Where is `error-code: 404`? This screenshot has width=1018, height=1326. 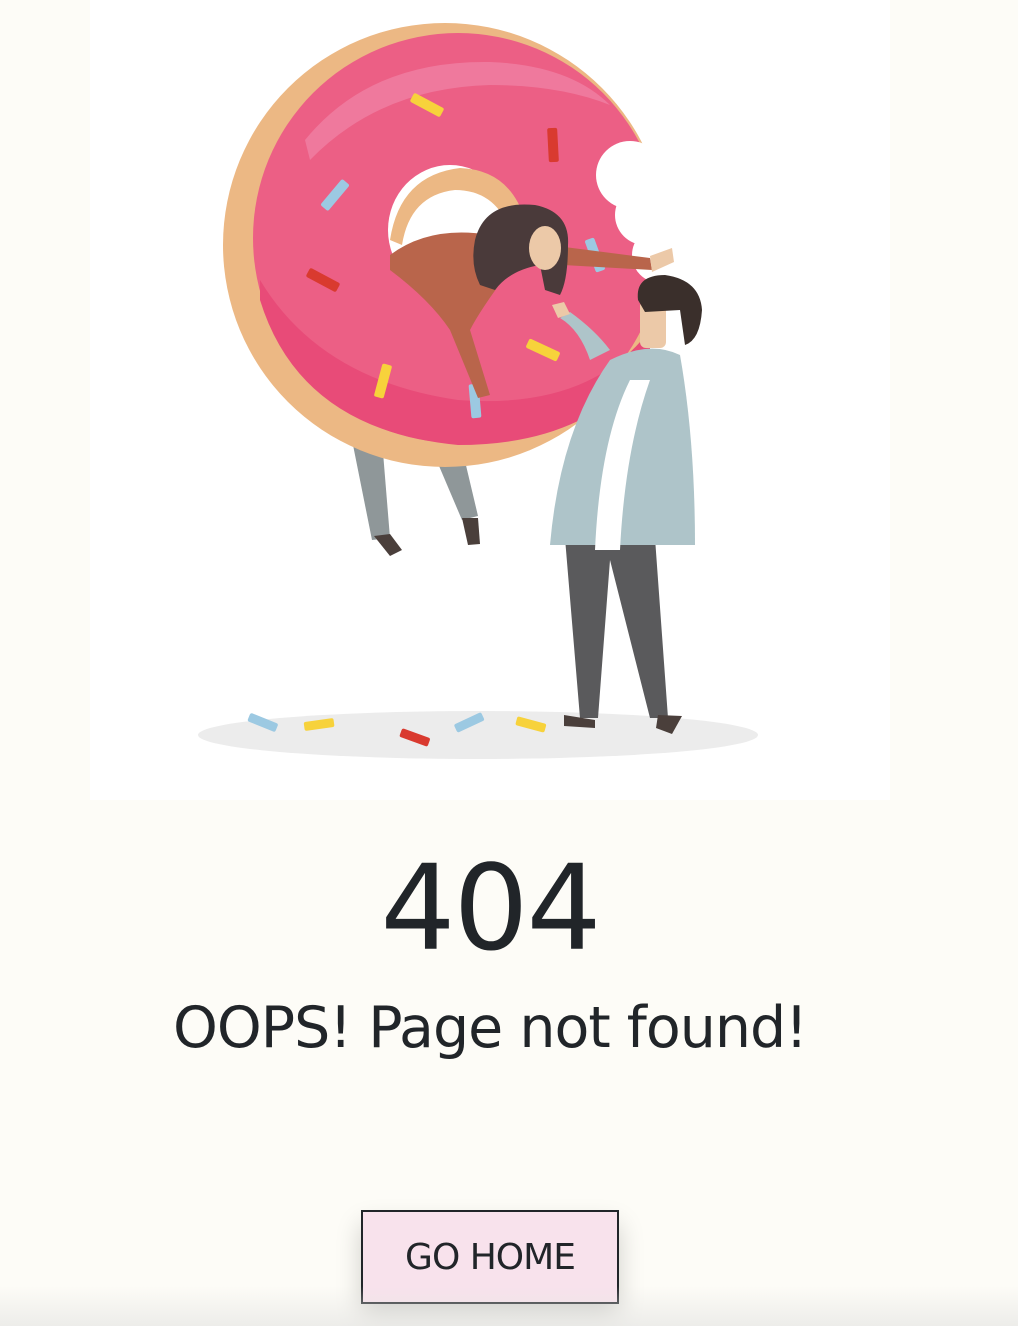
error-code: 404 is located at coordinates (490, 908).